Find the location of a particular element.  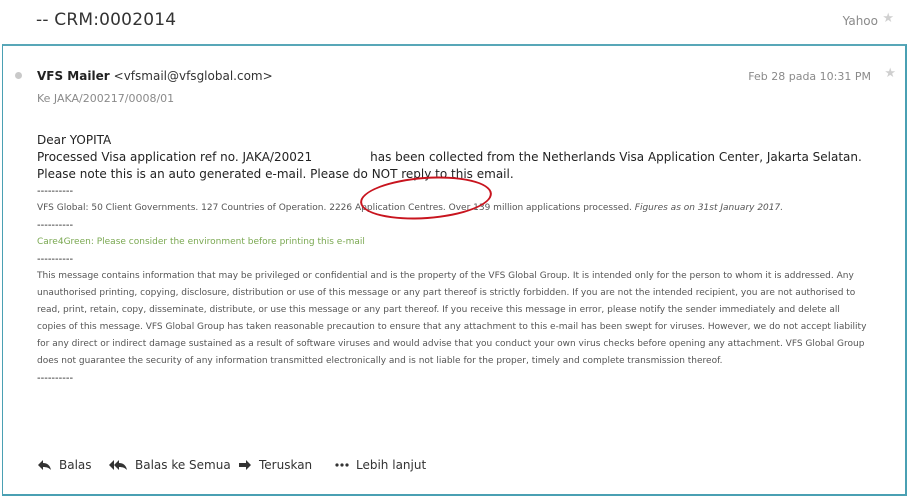

forward-label: Teruskan is located at coordinates (286, 465).